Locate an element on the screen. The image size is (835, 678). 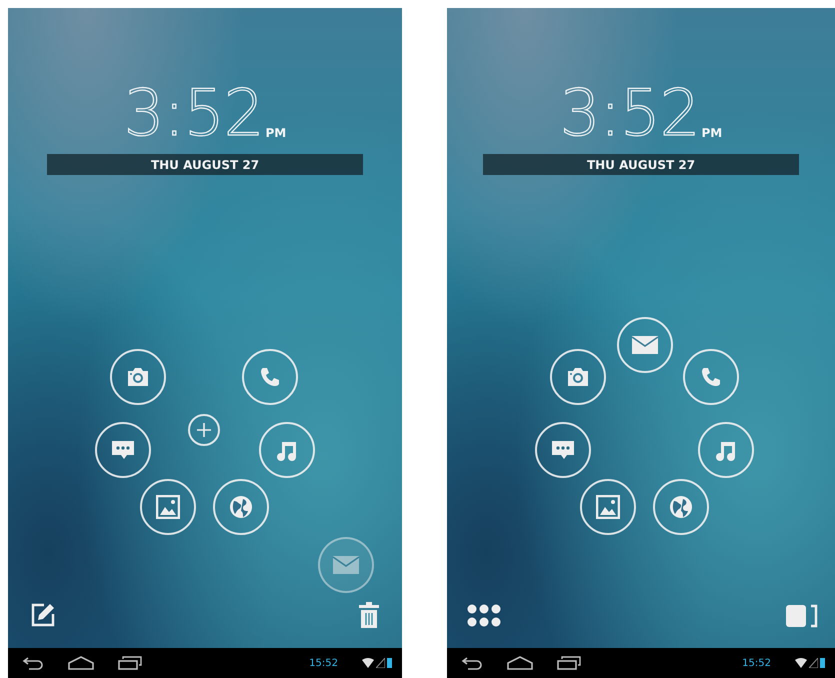
add-button is located at coordinates (204, 430).